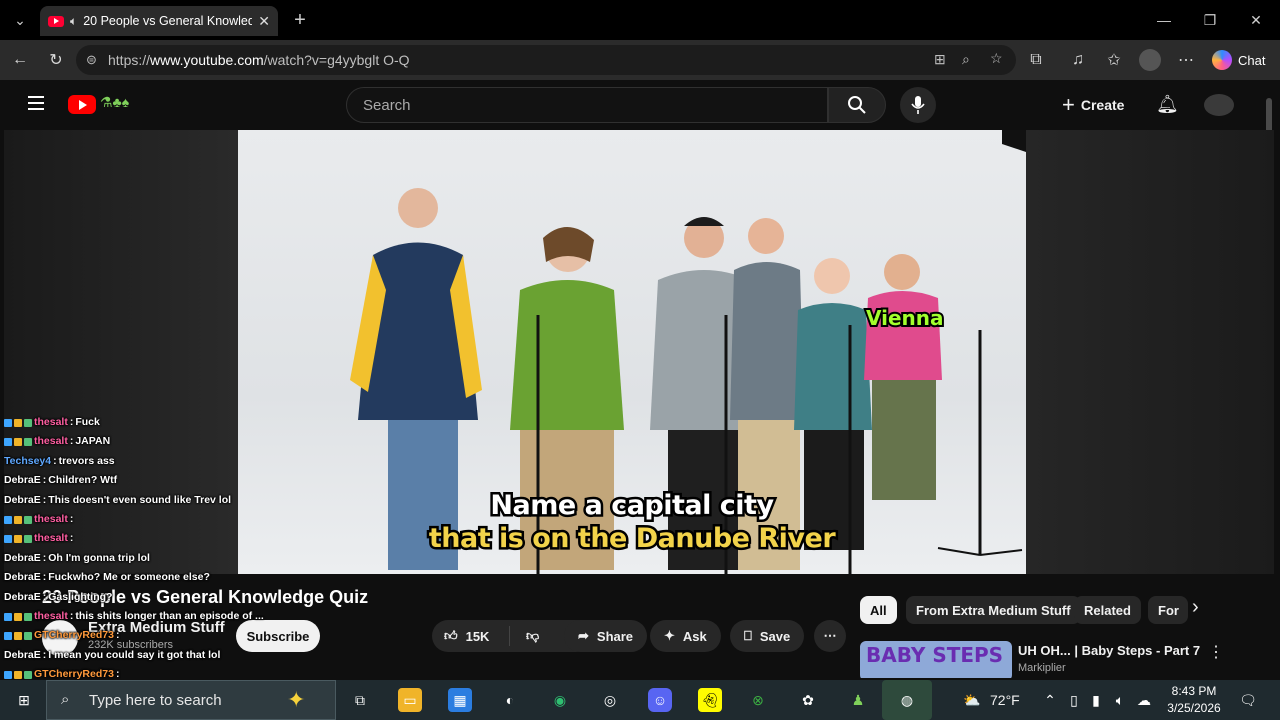 This screenshot has width=1280, height=720. I want to click on profile-avatar-icon, so click(1150, 60).